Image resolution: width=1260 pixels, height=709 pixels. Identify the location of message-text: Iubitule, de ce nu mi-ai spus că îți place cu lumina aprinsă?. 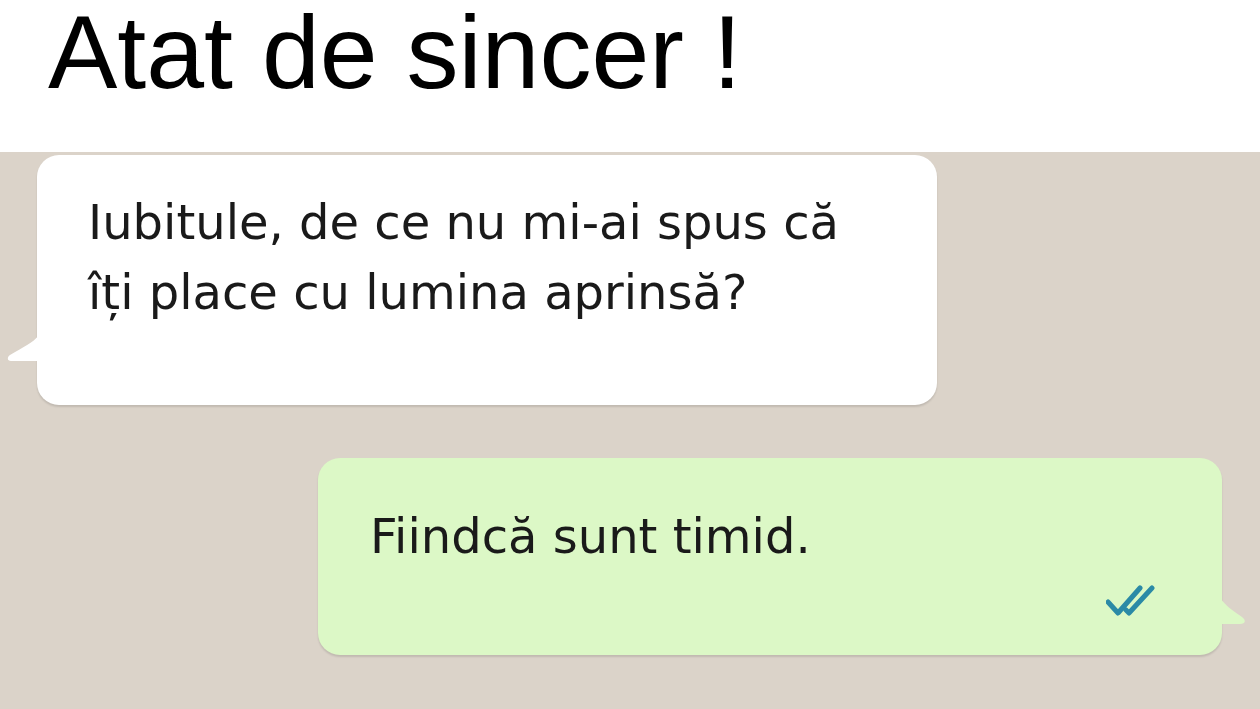
(464, 258).